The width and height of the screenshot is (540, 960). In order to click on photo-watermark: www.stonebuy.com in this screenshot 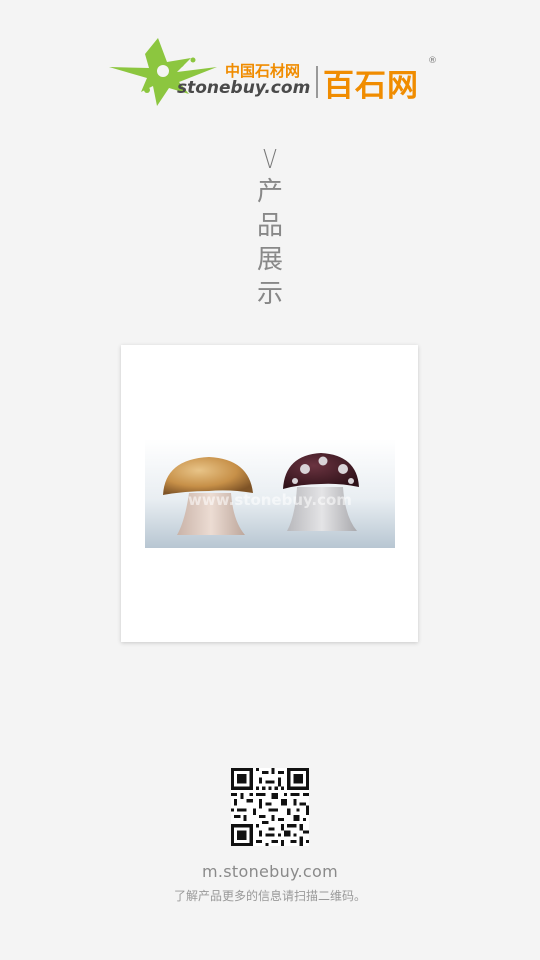, I will do `click(270, 500)`.